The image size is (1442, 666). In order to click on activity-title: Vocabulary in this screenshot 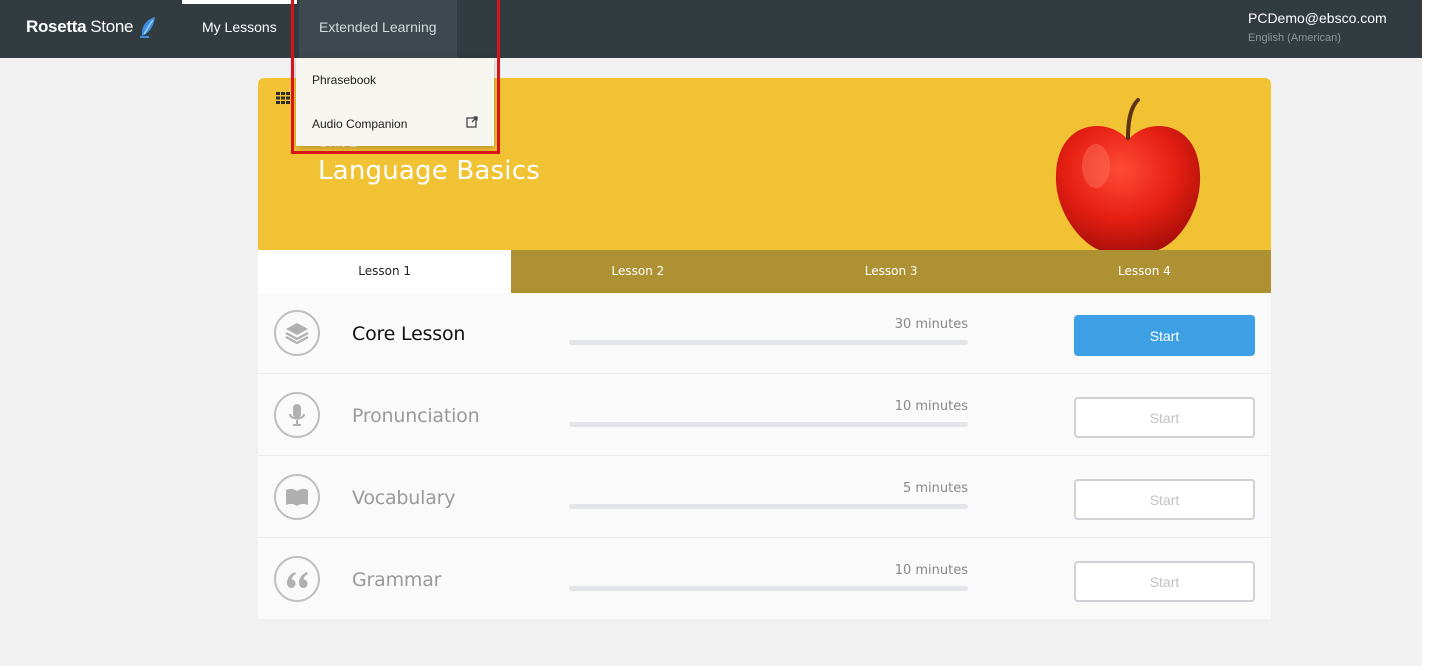, I will do `click(404, 498)`.